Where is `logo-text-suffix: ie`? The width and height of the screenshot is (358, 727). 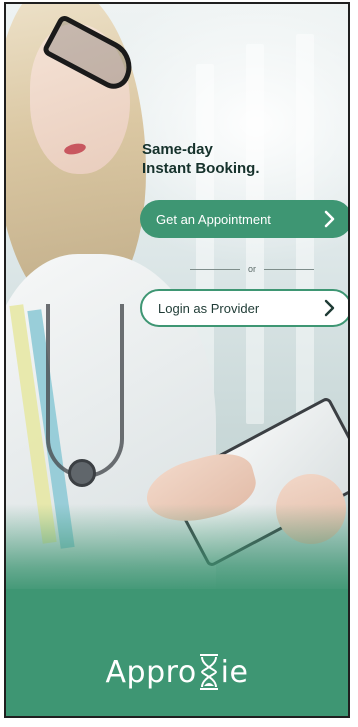
logo-text-suffix: ie is located at coordinates (234, 672).